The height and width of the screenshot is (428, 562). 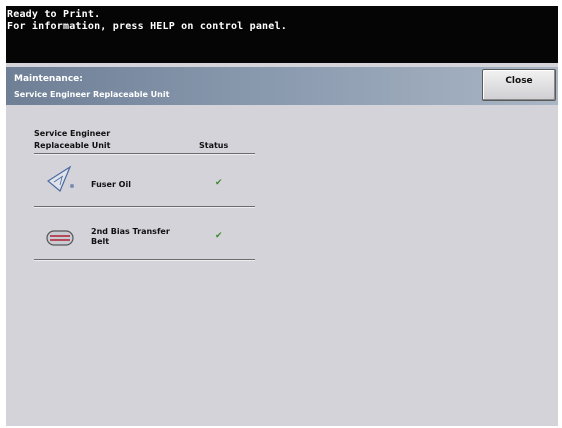 What do you see at coordinates (111, 184) in the screenshot?
I see `row-label-fuser-oil: Fuser Oil` at bounding box center [111, 184].